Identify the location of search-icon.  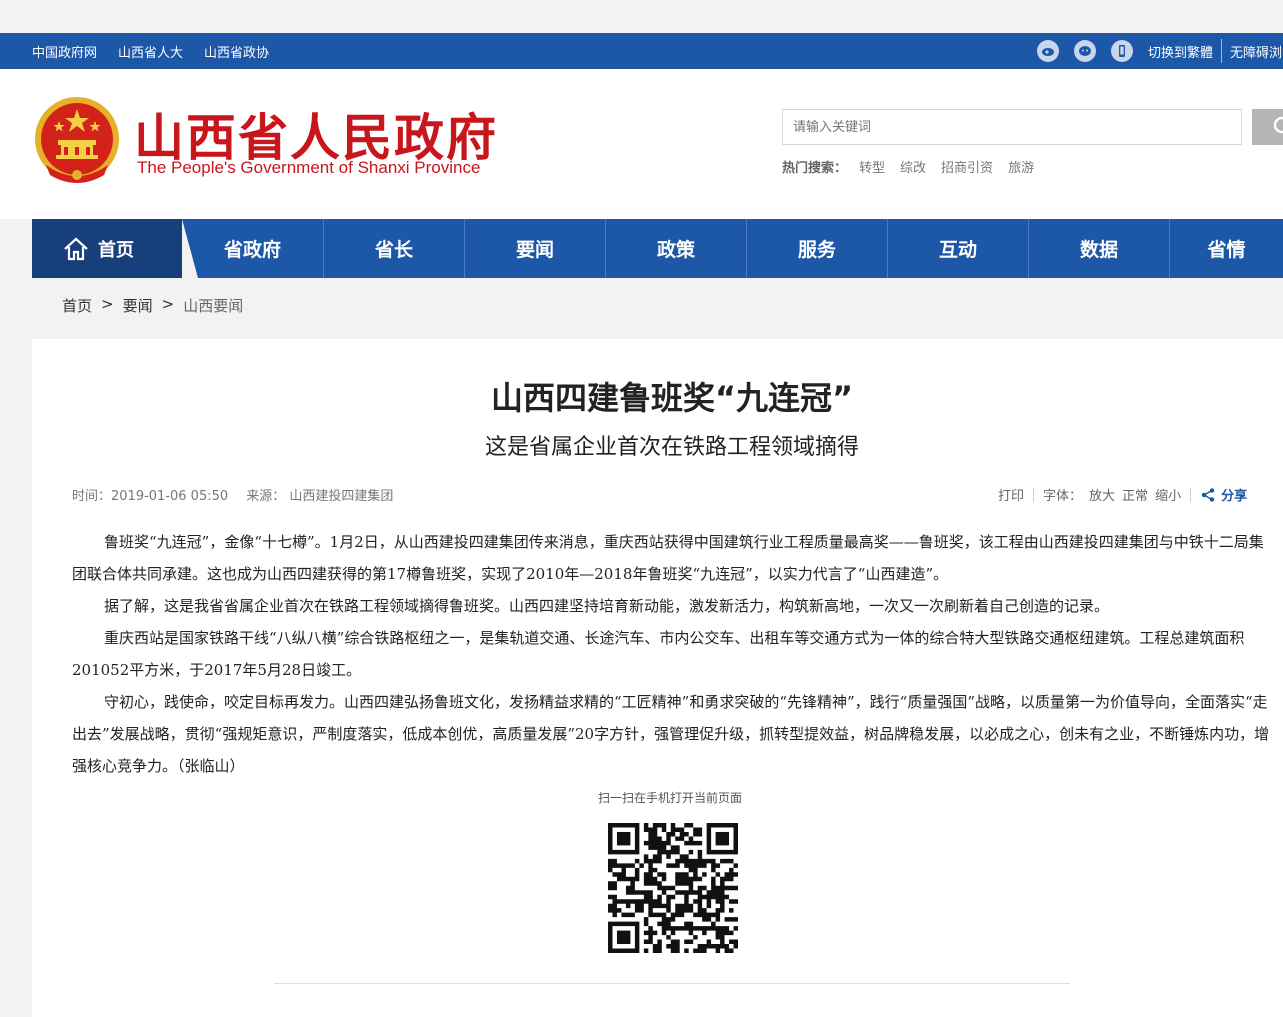
(1278, 125).